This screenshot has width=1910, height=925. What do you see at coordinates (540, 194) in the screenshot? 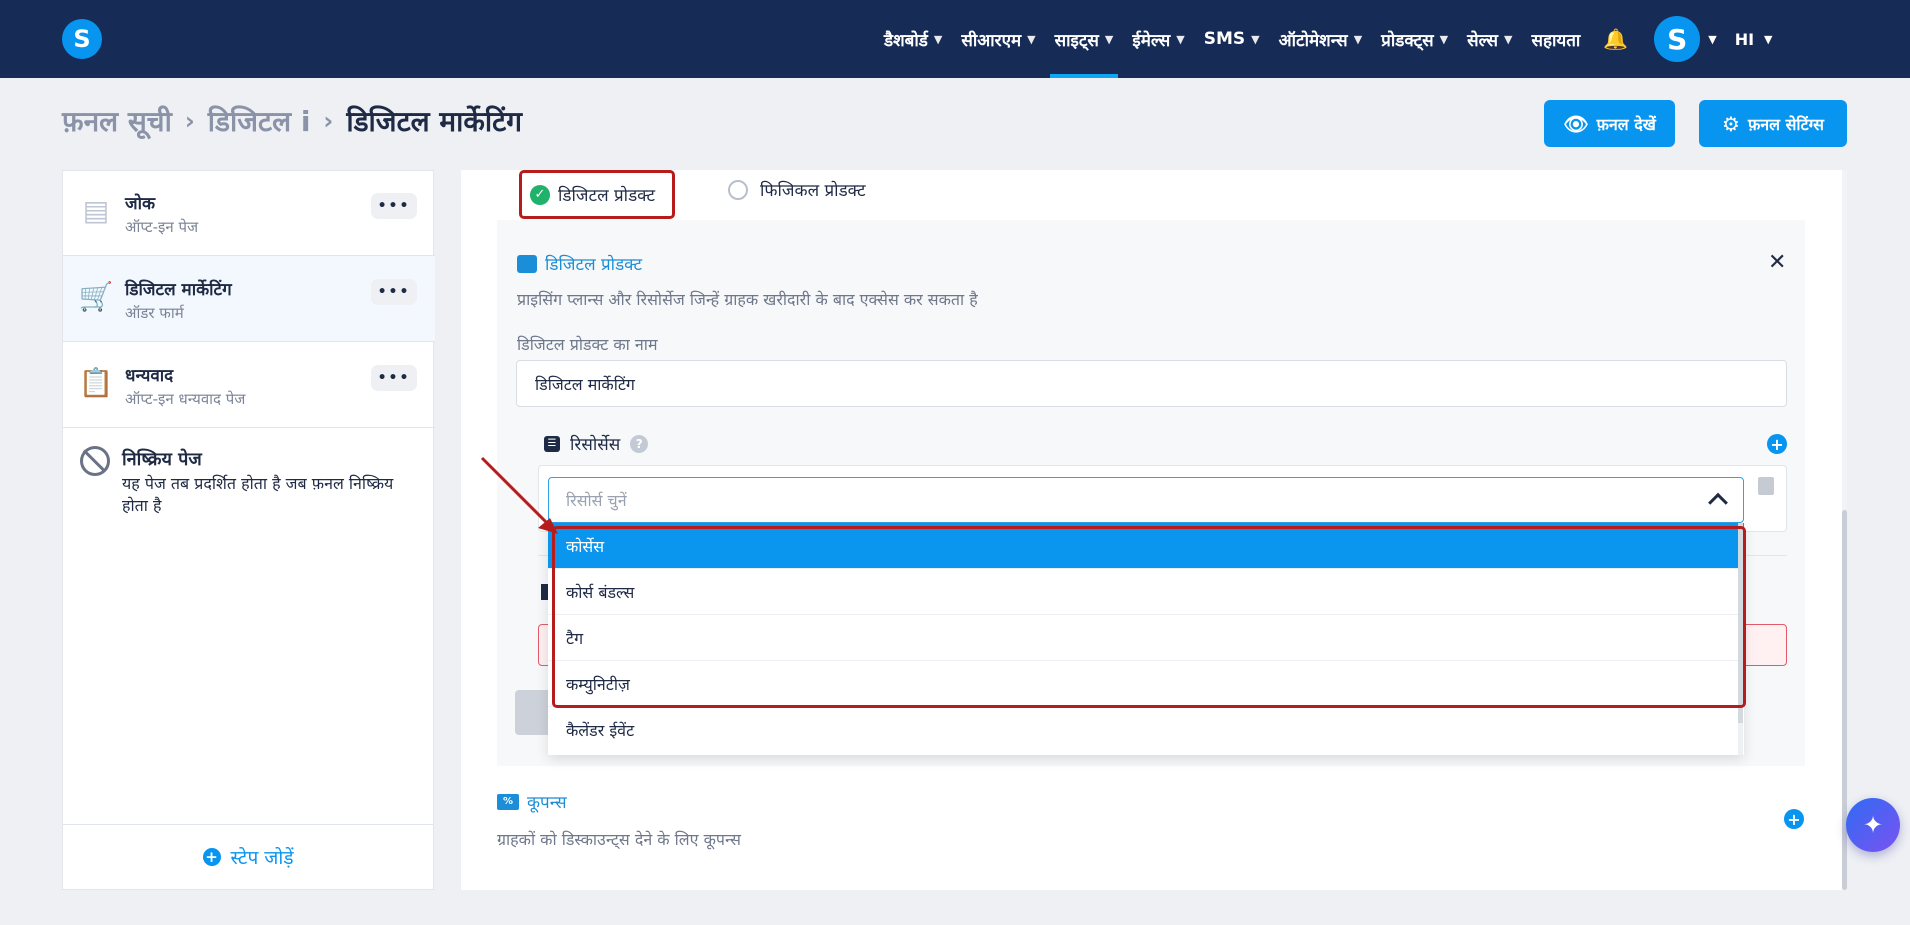
I see `check-circle-icon: ✓` at bounding box center [540, 194].